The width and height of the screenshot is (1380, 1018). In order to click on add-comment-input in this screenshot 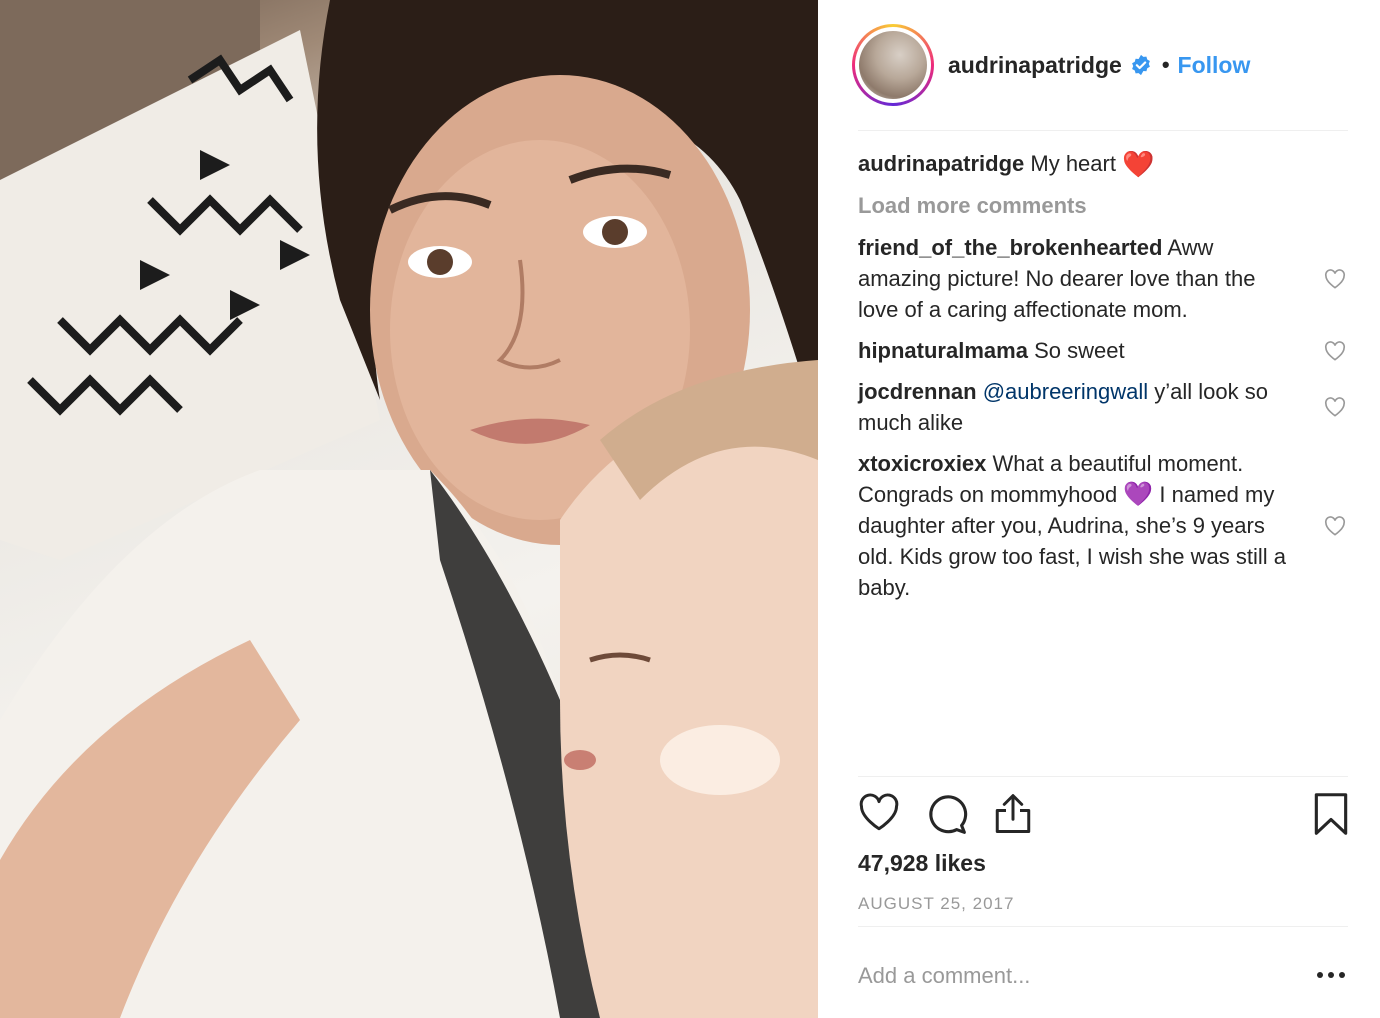, I will do `click(1048, 976)`.